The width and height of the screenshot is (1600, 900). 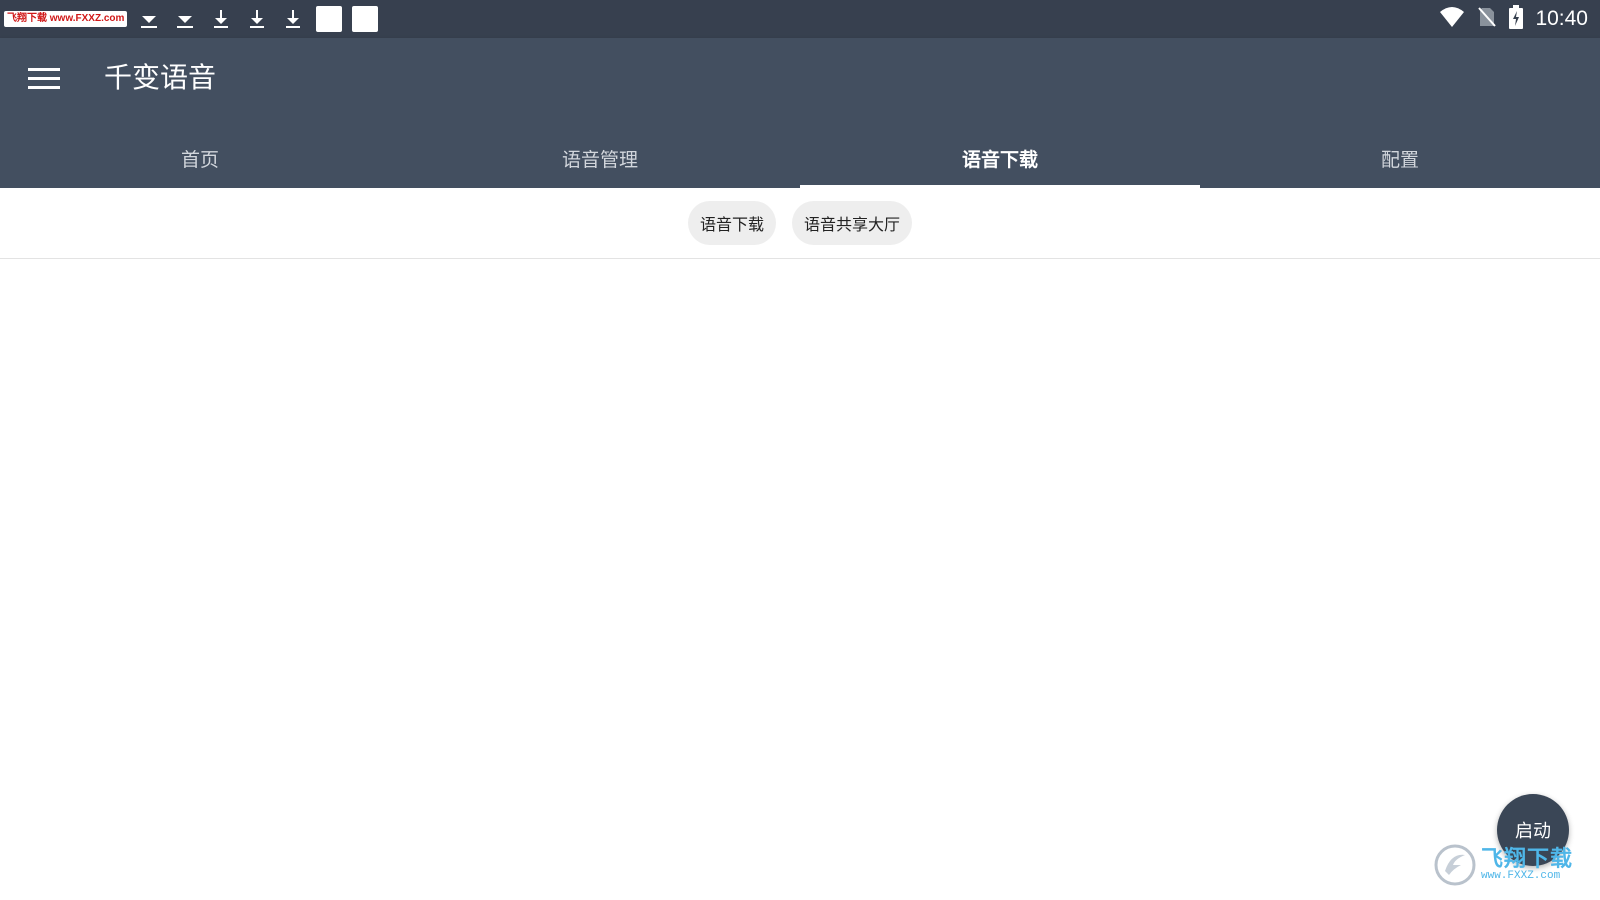 I want to click on battery-charging-icon, so click(x=1516, y=19).